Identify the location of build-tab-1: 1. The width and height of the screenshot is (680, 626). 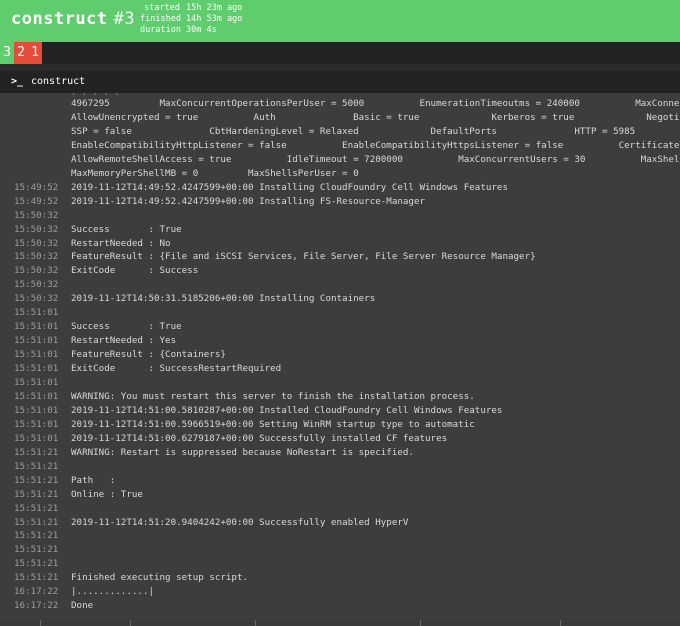
(35, 53).